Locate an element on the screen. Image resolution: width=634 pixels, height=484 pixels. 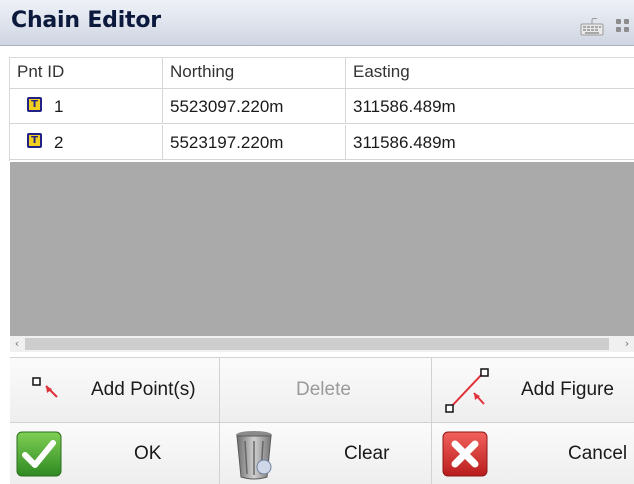
ok-button: OK is located at coordinates (115, 453).